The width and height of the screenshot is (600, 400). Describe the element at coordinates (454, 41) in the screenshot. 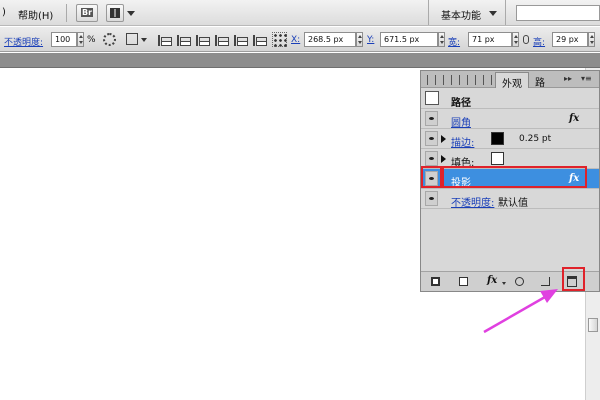

I see `width-label: 宽:` at that location.